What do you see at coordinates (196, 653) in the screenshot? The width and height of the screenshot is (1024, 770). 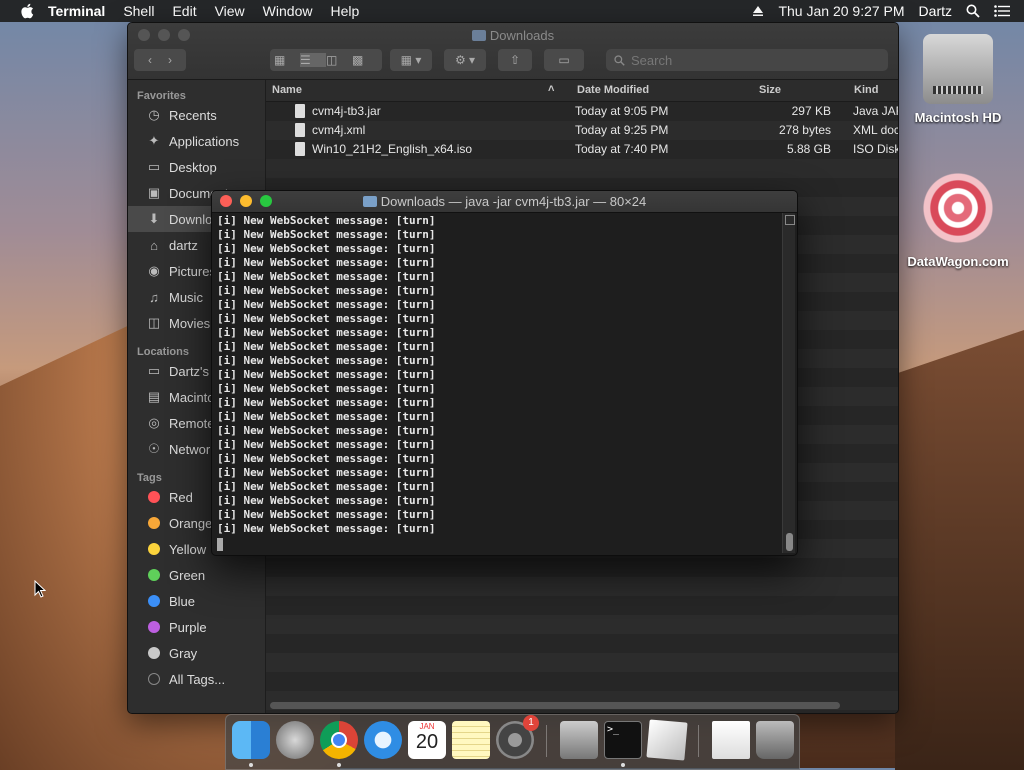 I see `sidebar-tag-gray: Gray` at bounding box center [196, 653].